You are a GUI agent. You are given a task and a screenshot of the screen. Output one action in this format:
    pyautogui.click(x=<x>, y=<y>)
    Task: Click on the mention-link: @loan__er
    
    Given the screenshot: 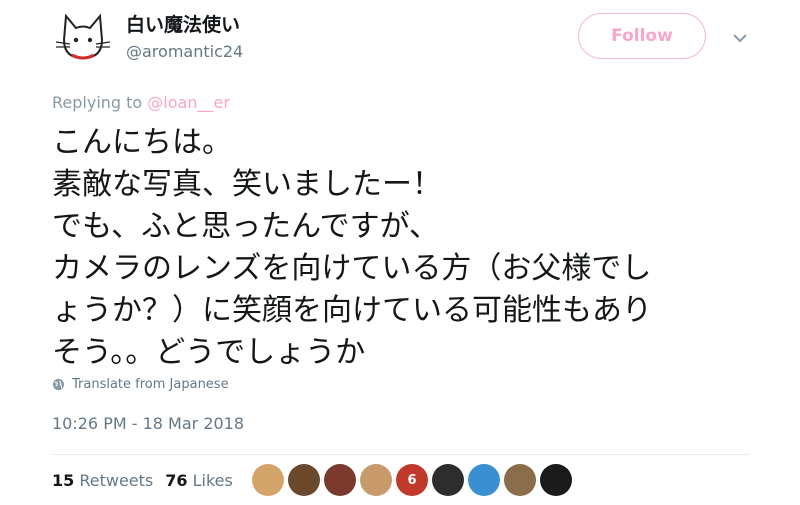 What is the action you would take?
    pyautogui.click(x=188, y=102)
    